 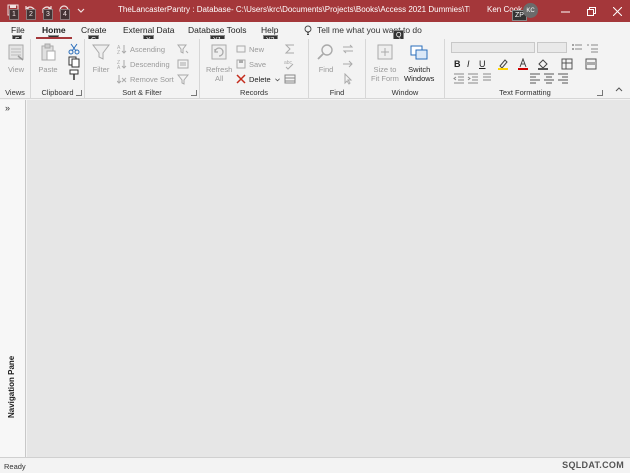 What do you see at coordinates (217, 35) in the screenshot?
I see `tab-database-tools: Database Tools Y1` at bounding box center [217, 35].